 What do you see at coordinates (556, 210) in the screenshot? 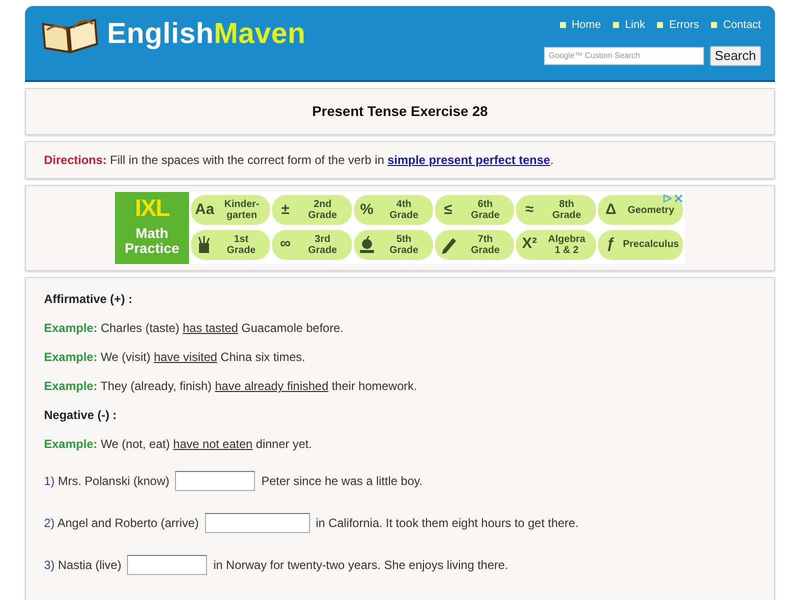
I see `ad-tile: ≈ 8th Grade` at bounding box center [556, 210].